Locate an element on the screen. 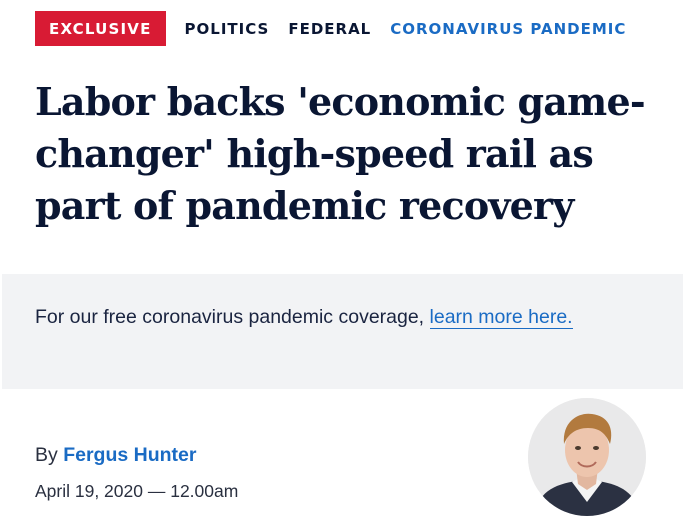 The image size is (683, 532). author-link: Fergus Hunter is located at coordinates (129, 455).